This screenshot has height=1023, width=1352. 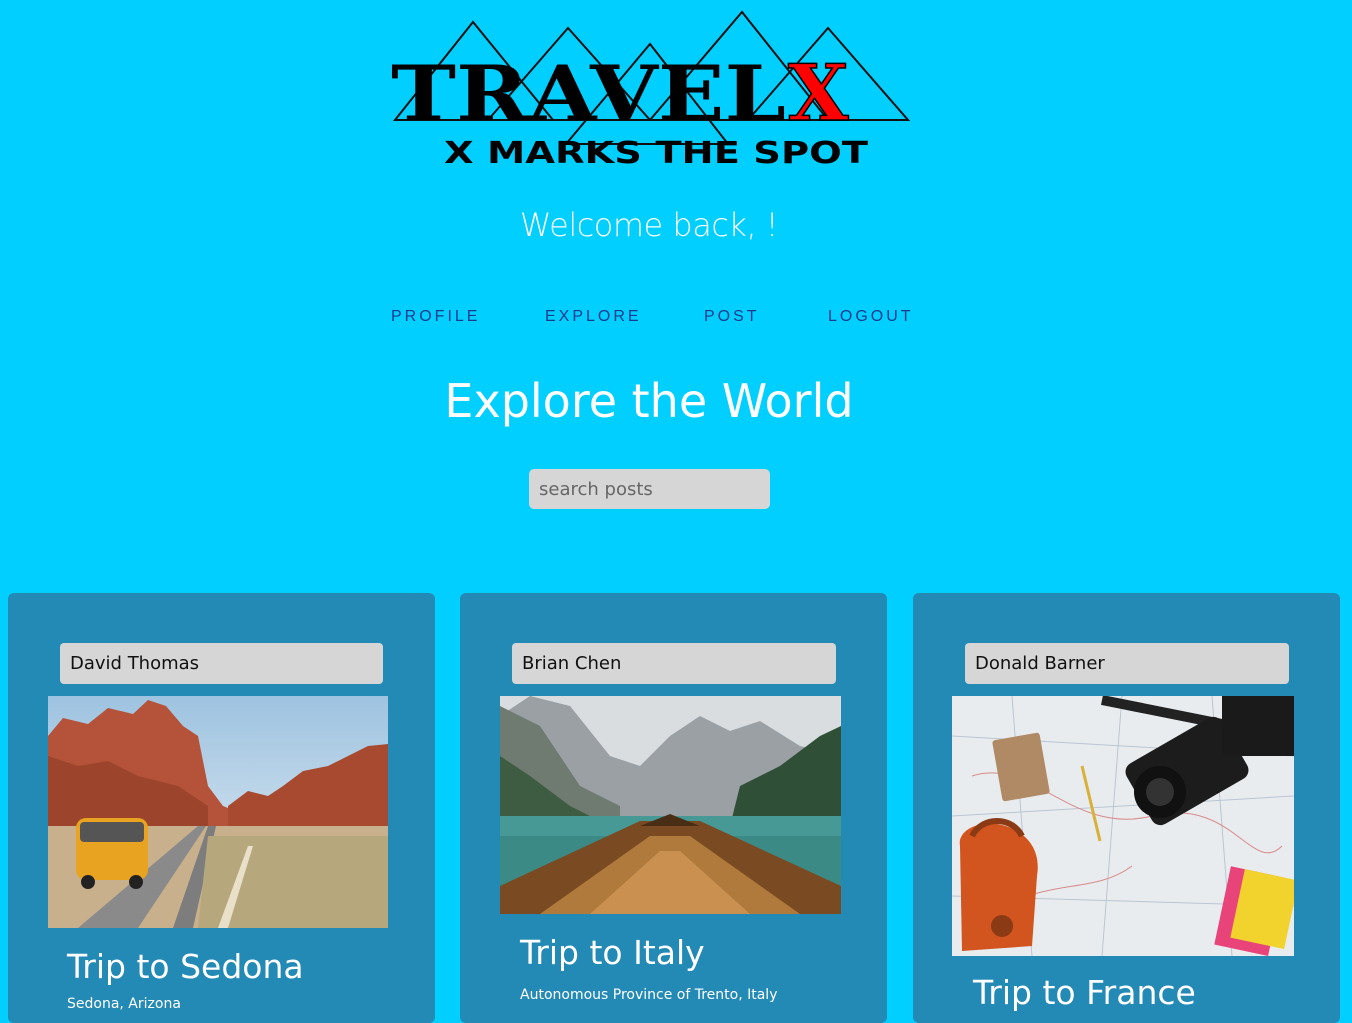 What do you see at coordinates (185, 966) in the screenshot?
I see `post-title: Trip to Sedona` at bounding box center [185, 966].